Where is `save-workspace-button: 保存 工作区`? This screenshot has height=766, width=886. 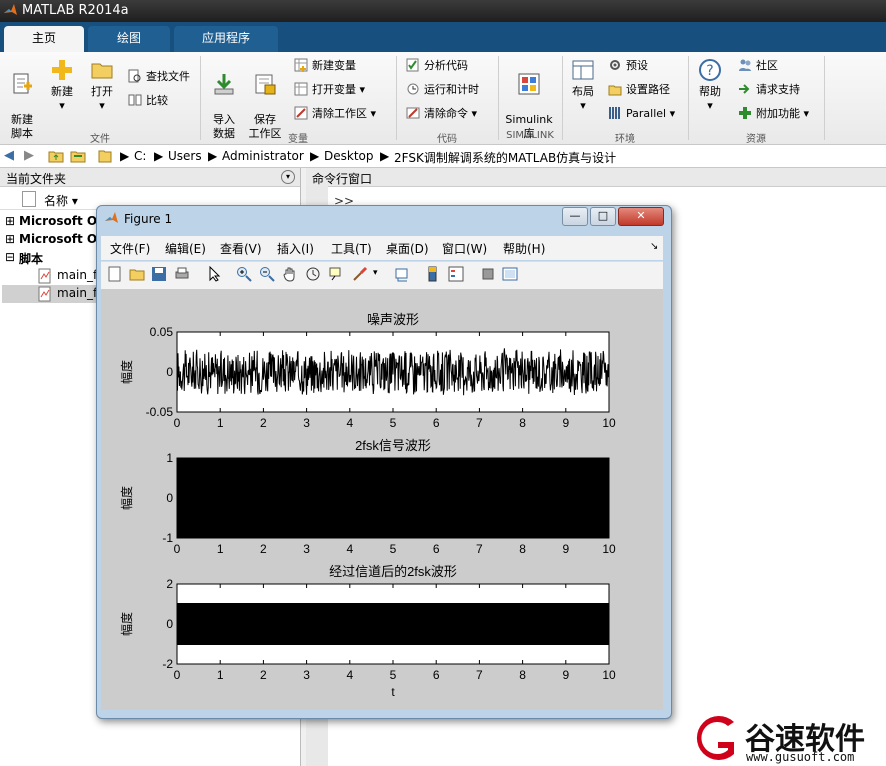 save-workspace-button: 保存 工作区 is located at coordinates (265, 99).